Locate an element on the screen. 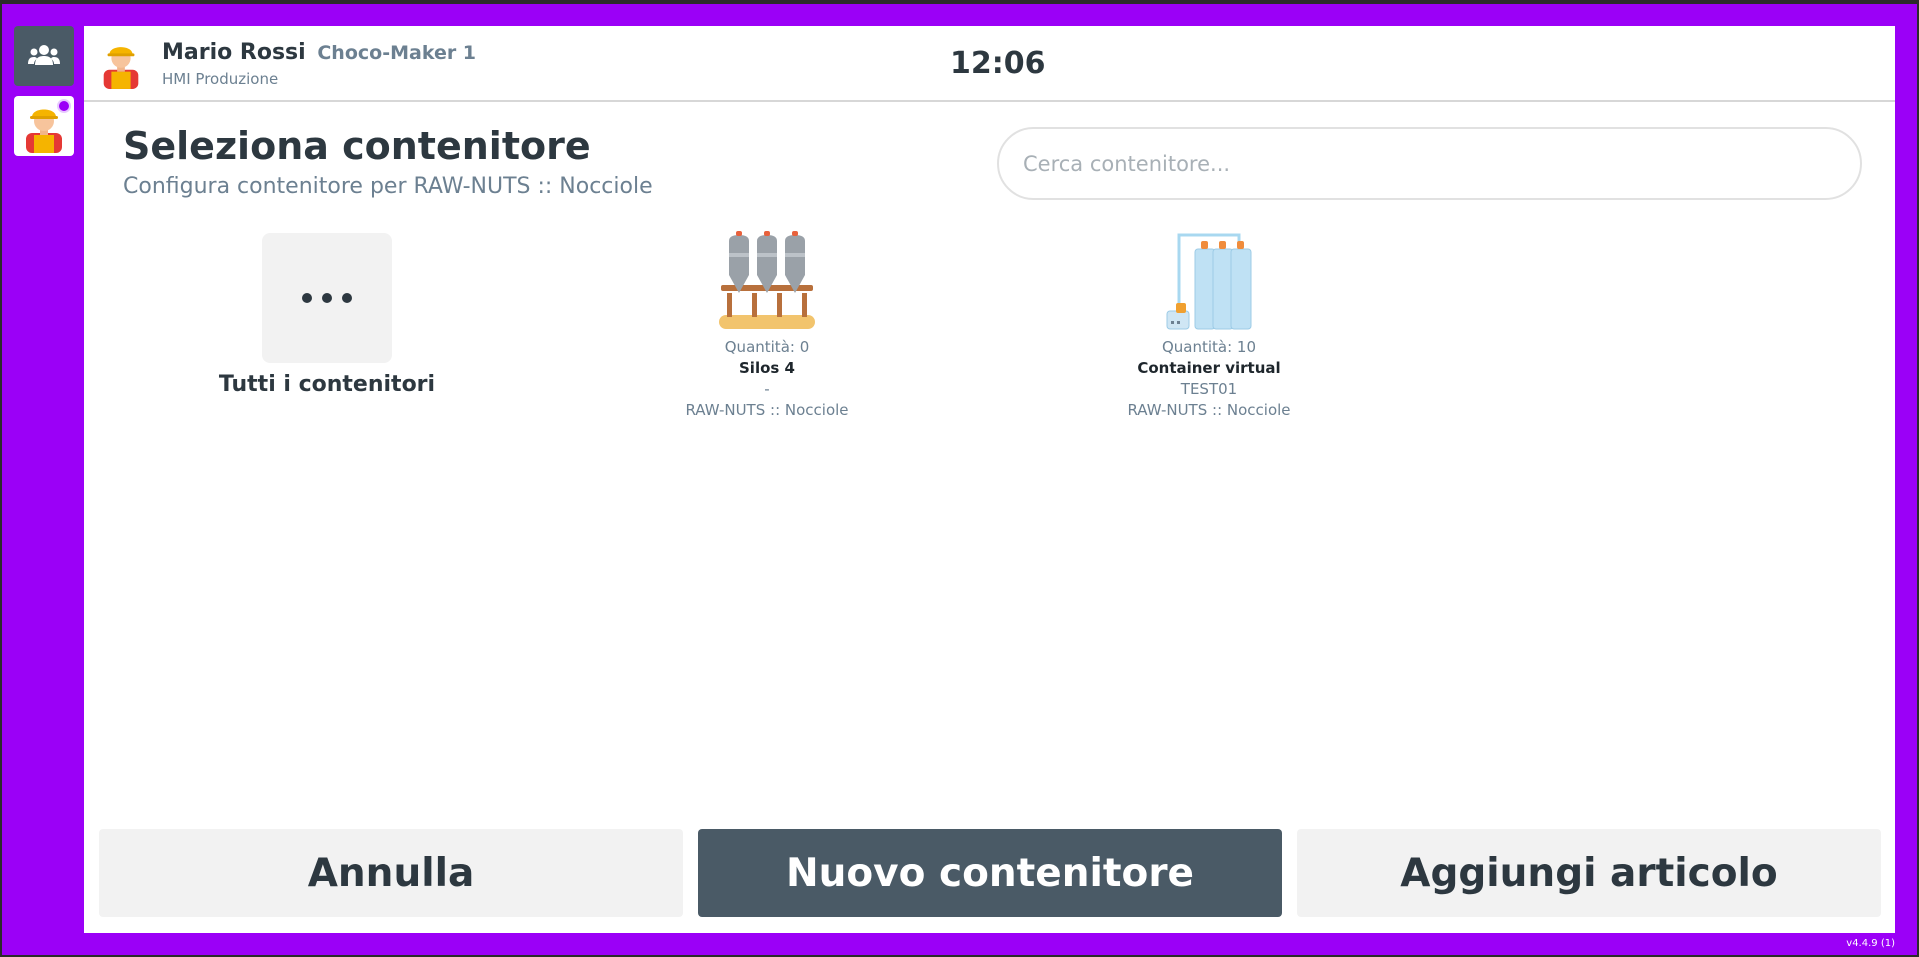 This screenshot has width=1919, height=957. clock: 12:06 is located at coordinates (998, 63).